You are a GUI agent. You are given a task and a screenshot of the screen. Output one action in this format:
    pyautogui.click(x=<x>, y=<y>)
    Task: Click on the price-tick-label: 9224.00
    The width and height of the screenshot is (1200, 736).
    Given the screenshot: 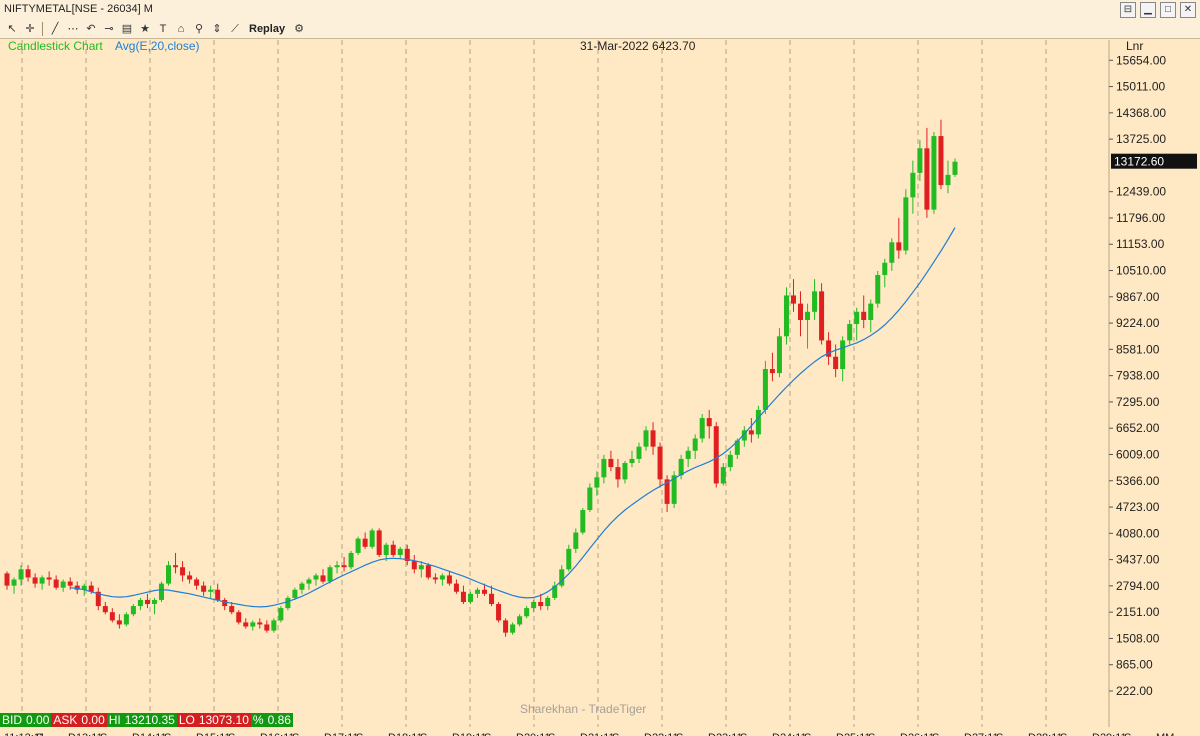 What is the action you would take?
    pyautogui.click(x=1138, y=323)
    